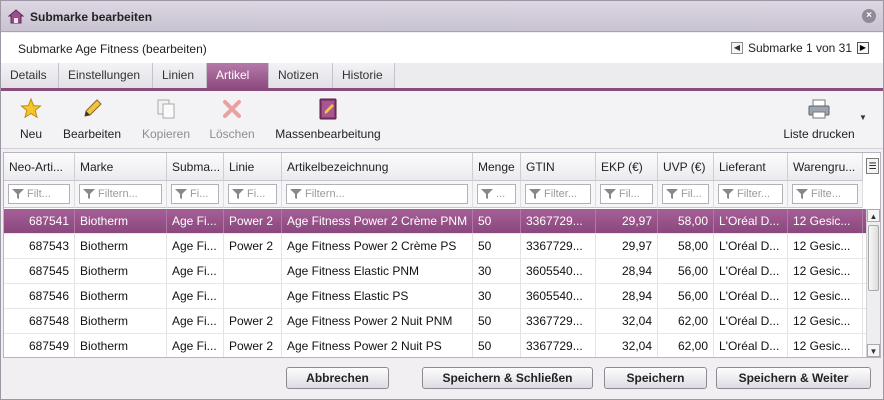 This screenshot has width=884, height=400. I want to click on new-button: Neu, so click(31, 121).